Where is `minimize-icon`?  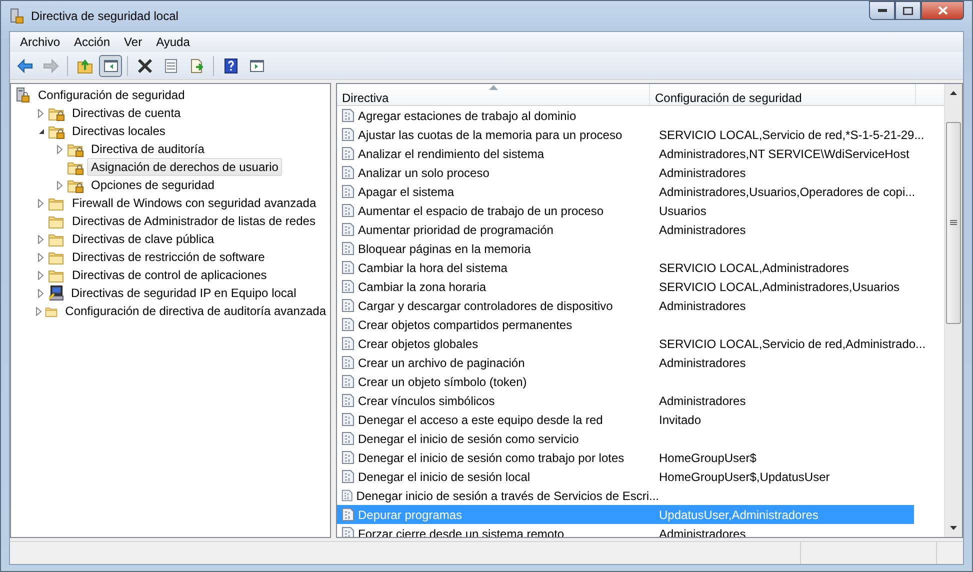 minimize-icon is located at coordinates (882, 10).